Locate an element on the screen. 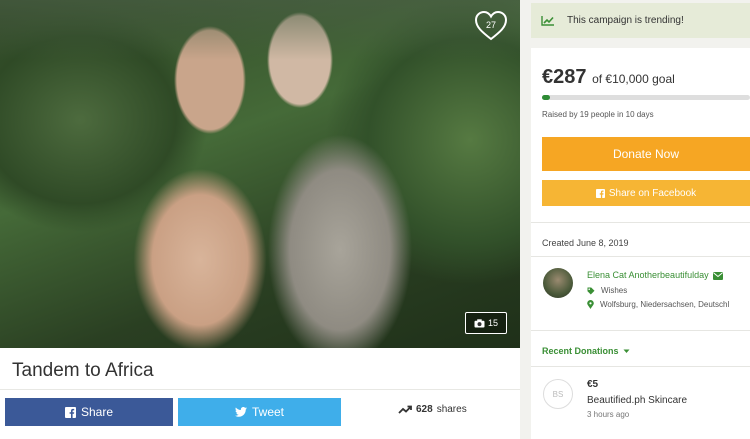  organizer-location: Wolfsburg, Niedersachsen, Deutschl is located at coordinates (658, 304).